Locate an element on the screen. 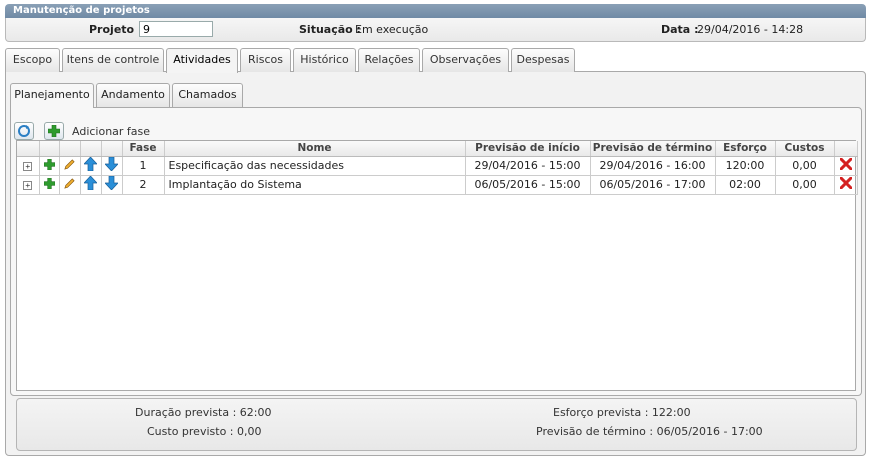 This screenshot has width=870, height=458. date-value: 29/04/2016 - 14:28 is located at coordinates (750, 29).